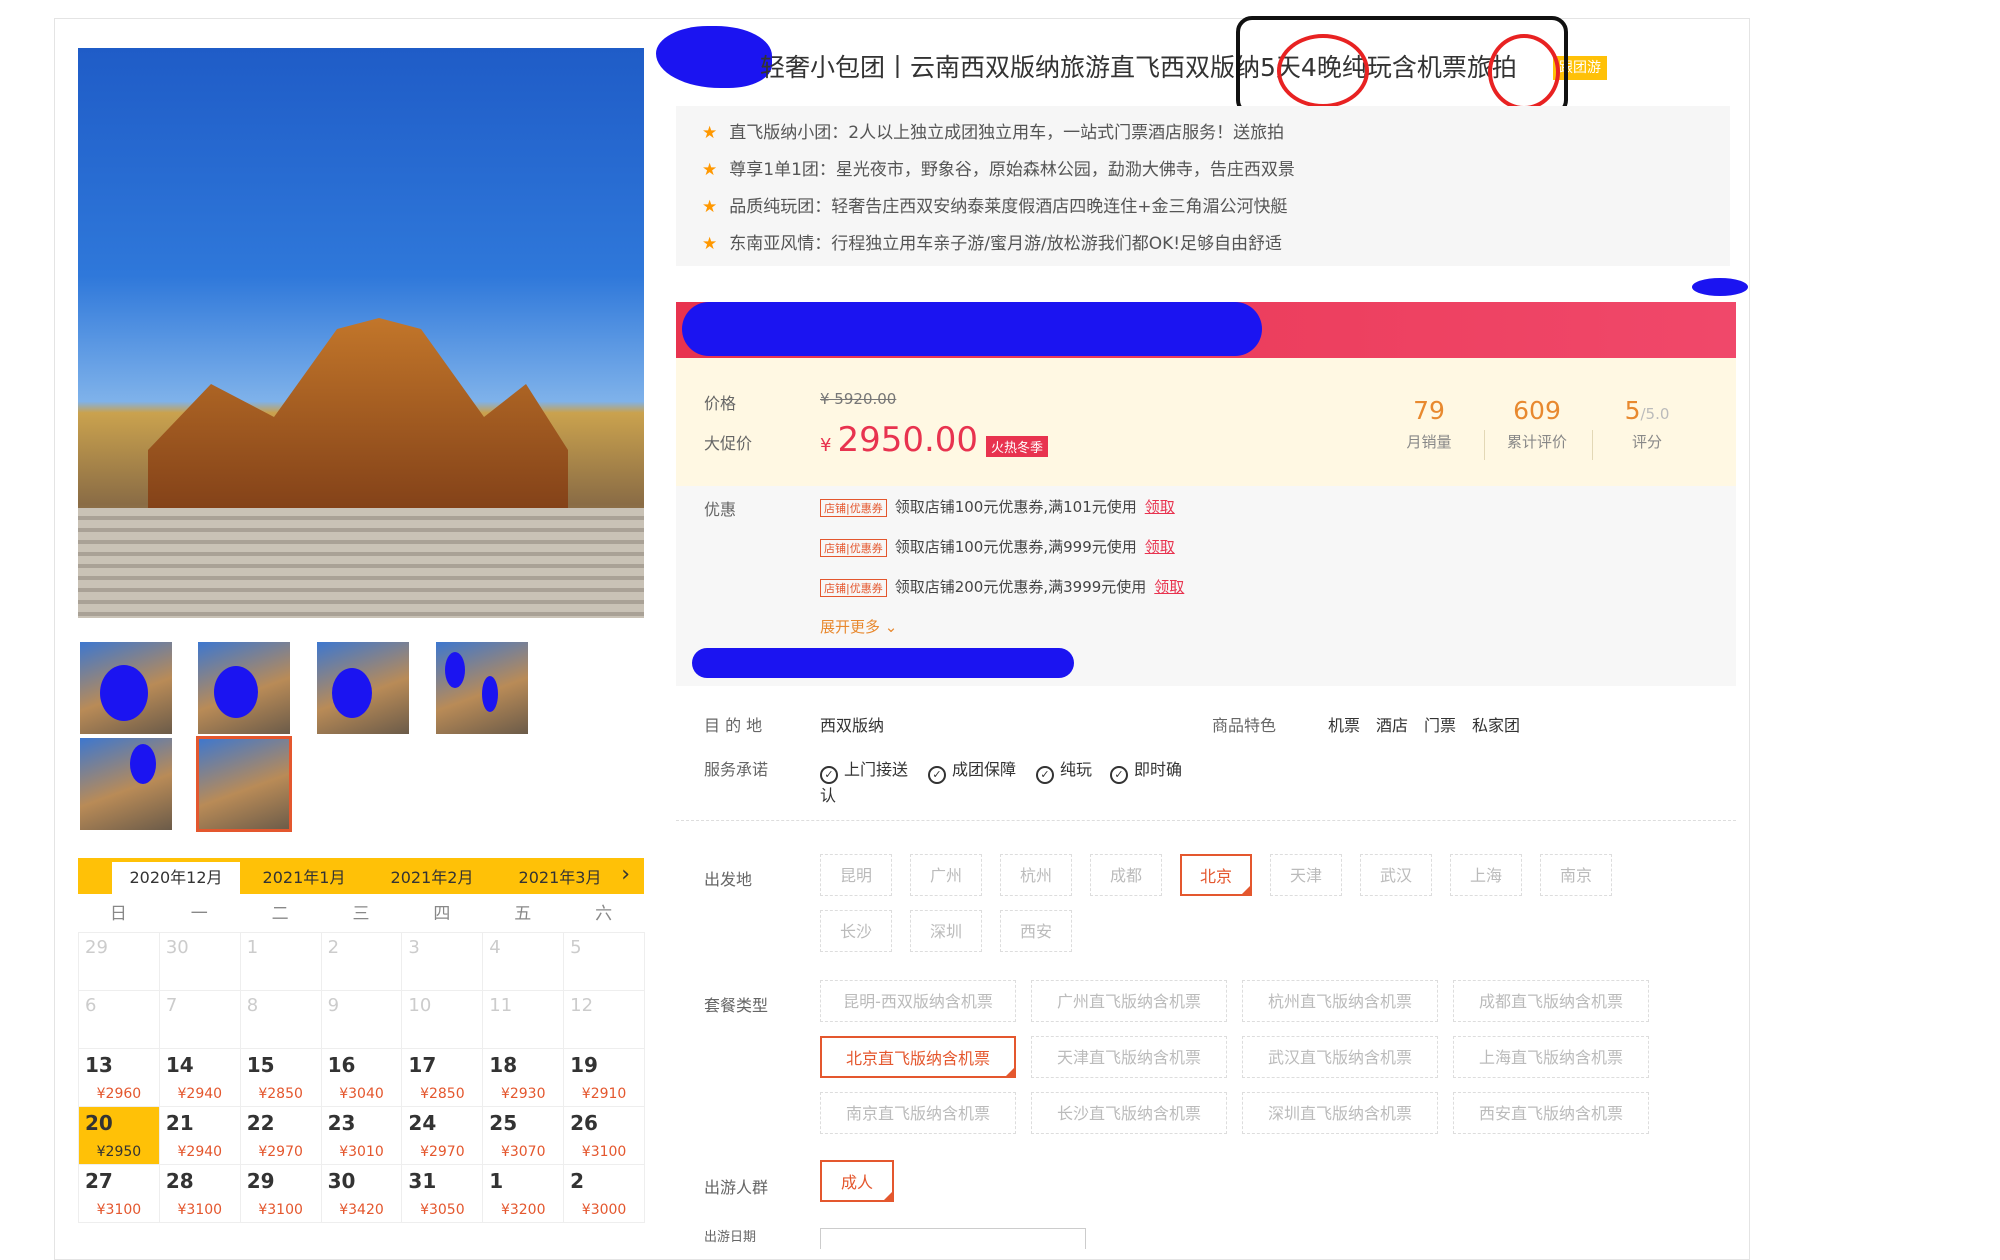 This screenshot has width=2000, height=1260. Describe the element at coordinates (524, 1136) in the screenshot. I see `calendar-day-cell: 25 ¥3070` at that location.